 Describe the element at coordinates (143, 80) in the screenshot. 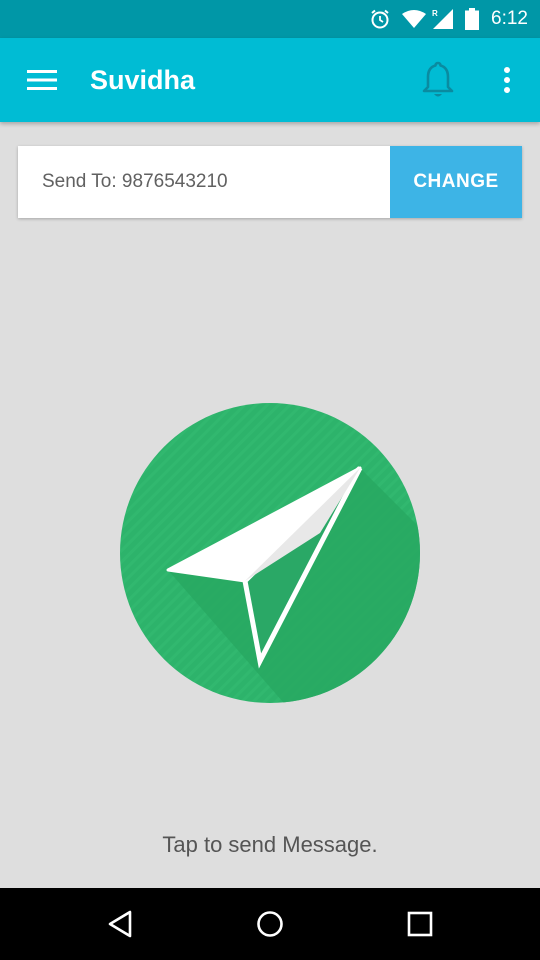

I see `app-title: Suvidha` at that location.